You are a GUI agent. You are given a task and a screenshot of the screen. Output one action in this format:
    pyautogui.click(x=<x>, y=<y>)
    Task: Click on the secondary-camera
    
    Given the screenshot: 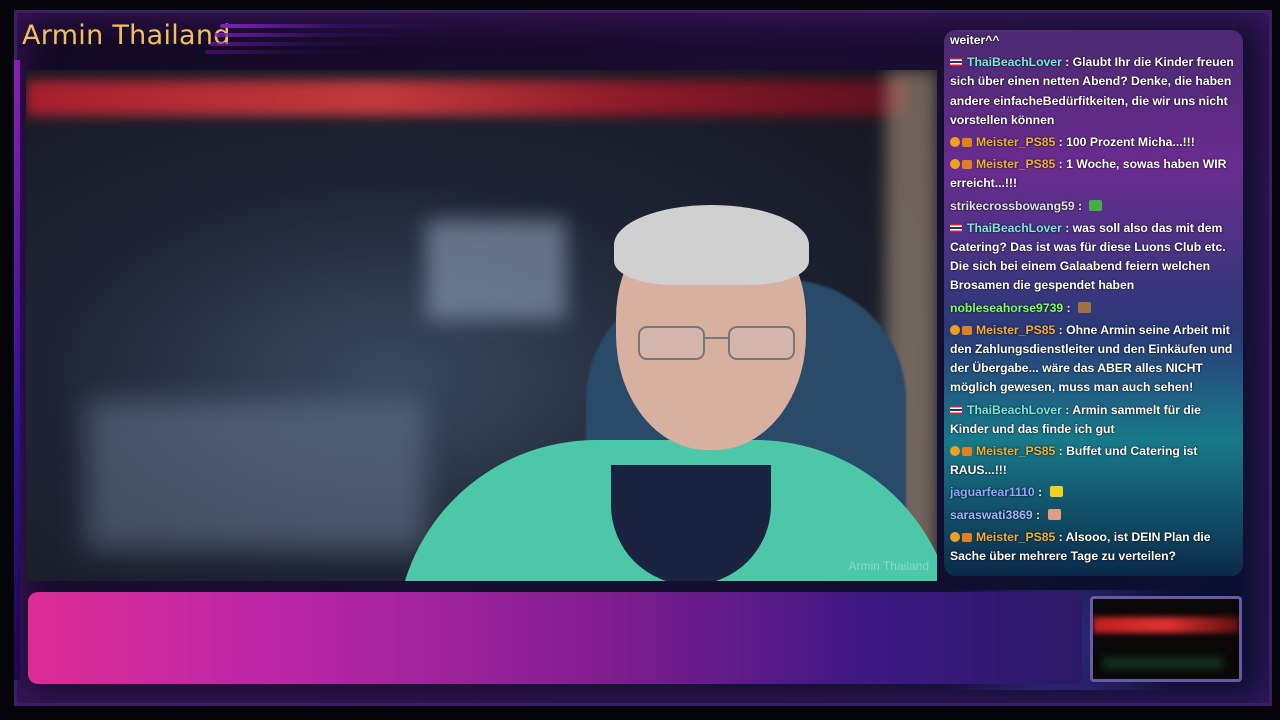 What is the action you would take?
    pyautogui.click(x=1166, y=639)
    